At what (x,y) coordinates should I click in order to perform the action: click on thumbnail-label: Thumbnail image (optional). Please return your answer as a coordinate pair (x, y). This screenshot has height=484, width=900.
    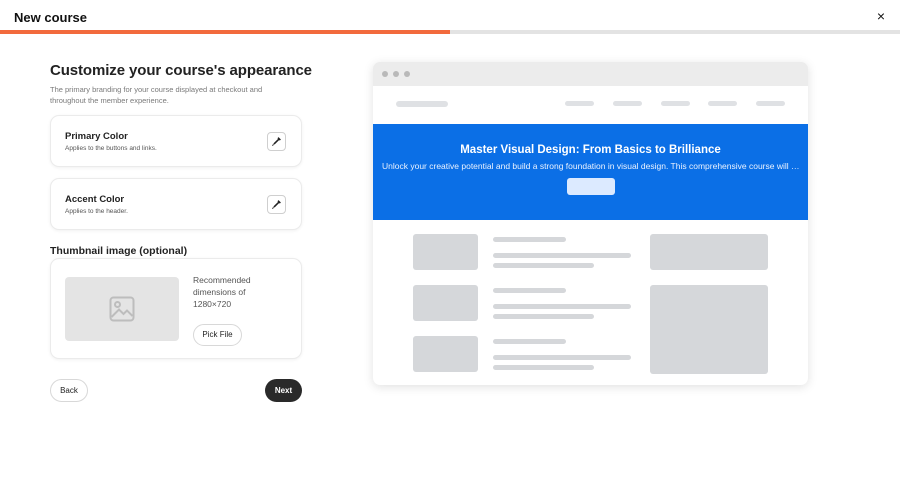
    Looking at the image, I should click on (119, 251).